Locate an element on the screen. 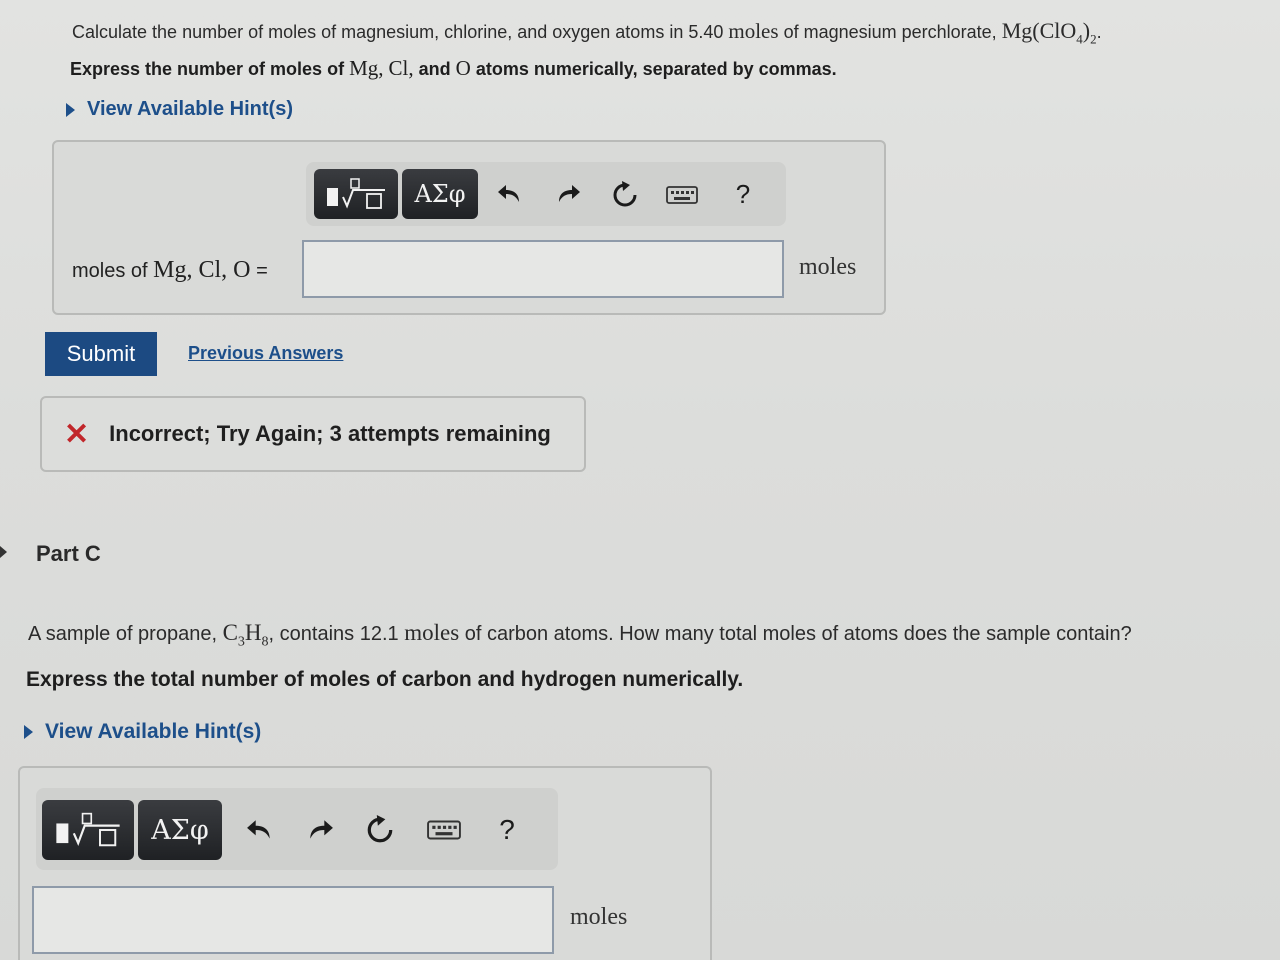 The height and width of the screenshot is (960, 1280). part-c-question-middle: , contains 12.1 is located at coordinates (333, 634).